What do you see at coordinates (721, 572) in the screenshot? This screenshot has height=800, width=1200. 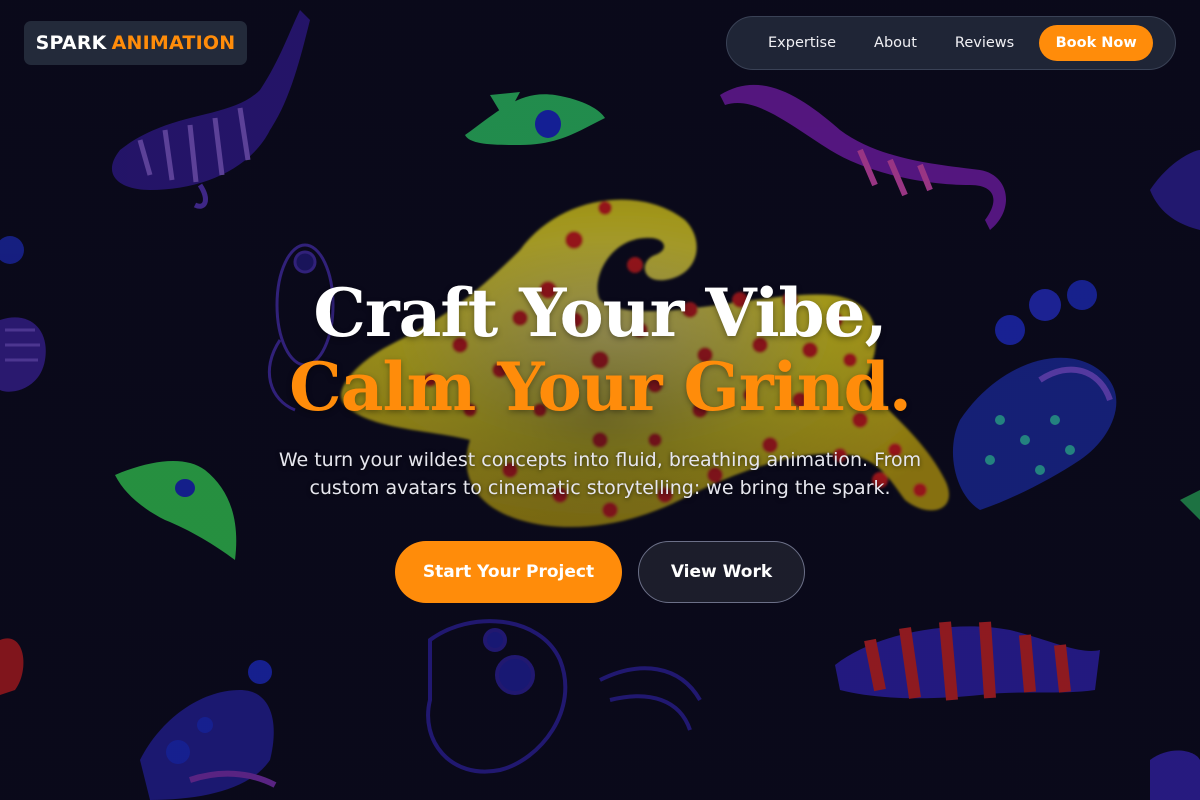 I see `view-work-button: View Work` at bounding box center [721, 572].